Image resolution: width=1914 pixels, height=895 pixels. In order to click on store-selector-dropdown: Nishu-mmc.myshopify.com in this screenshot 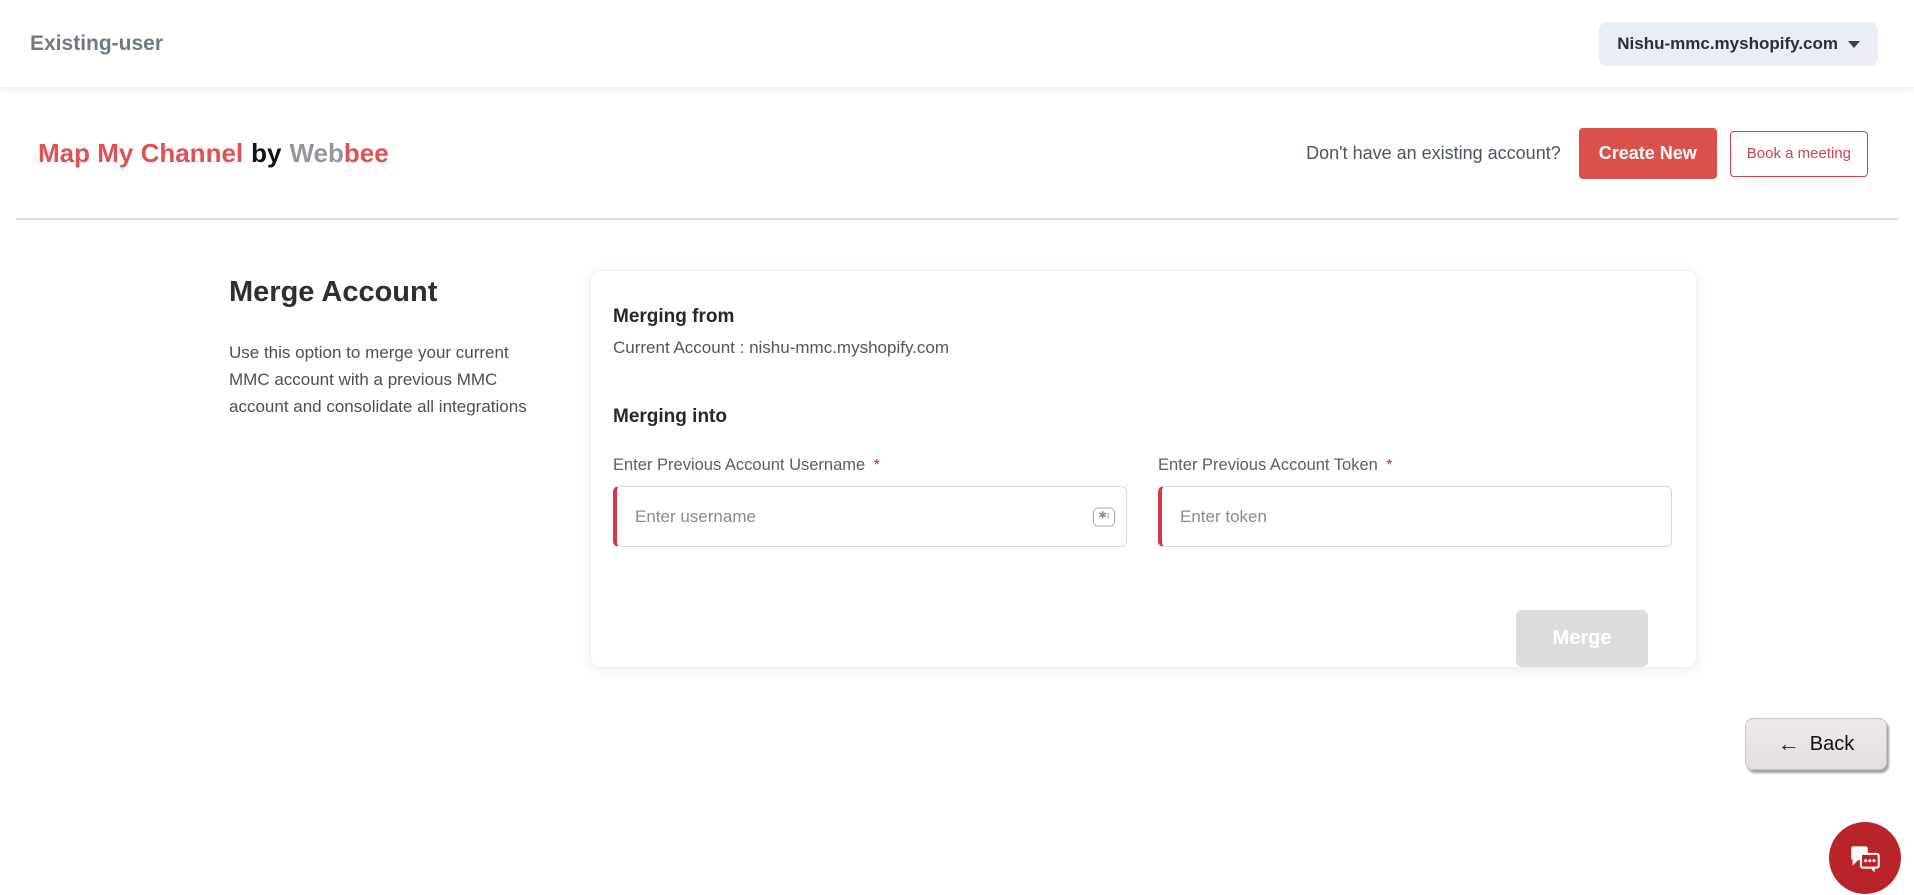, I will do `click(1738, 43)`.